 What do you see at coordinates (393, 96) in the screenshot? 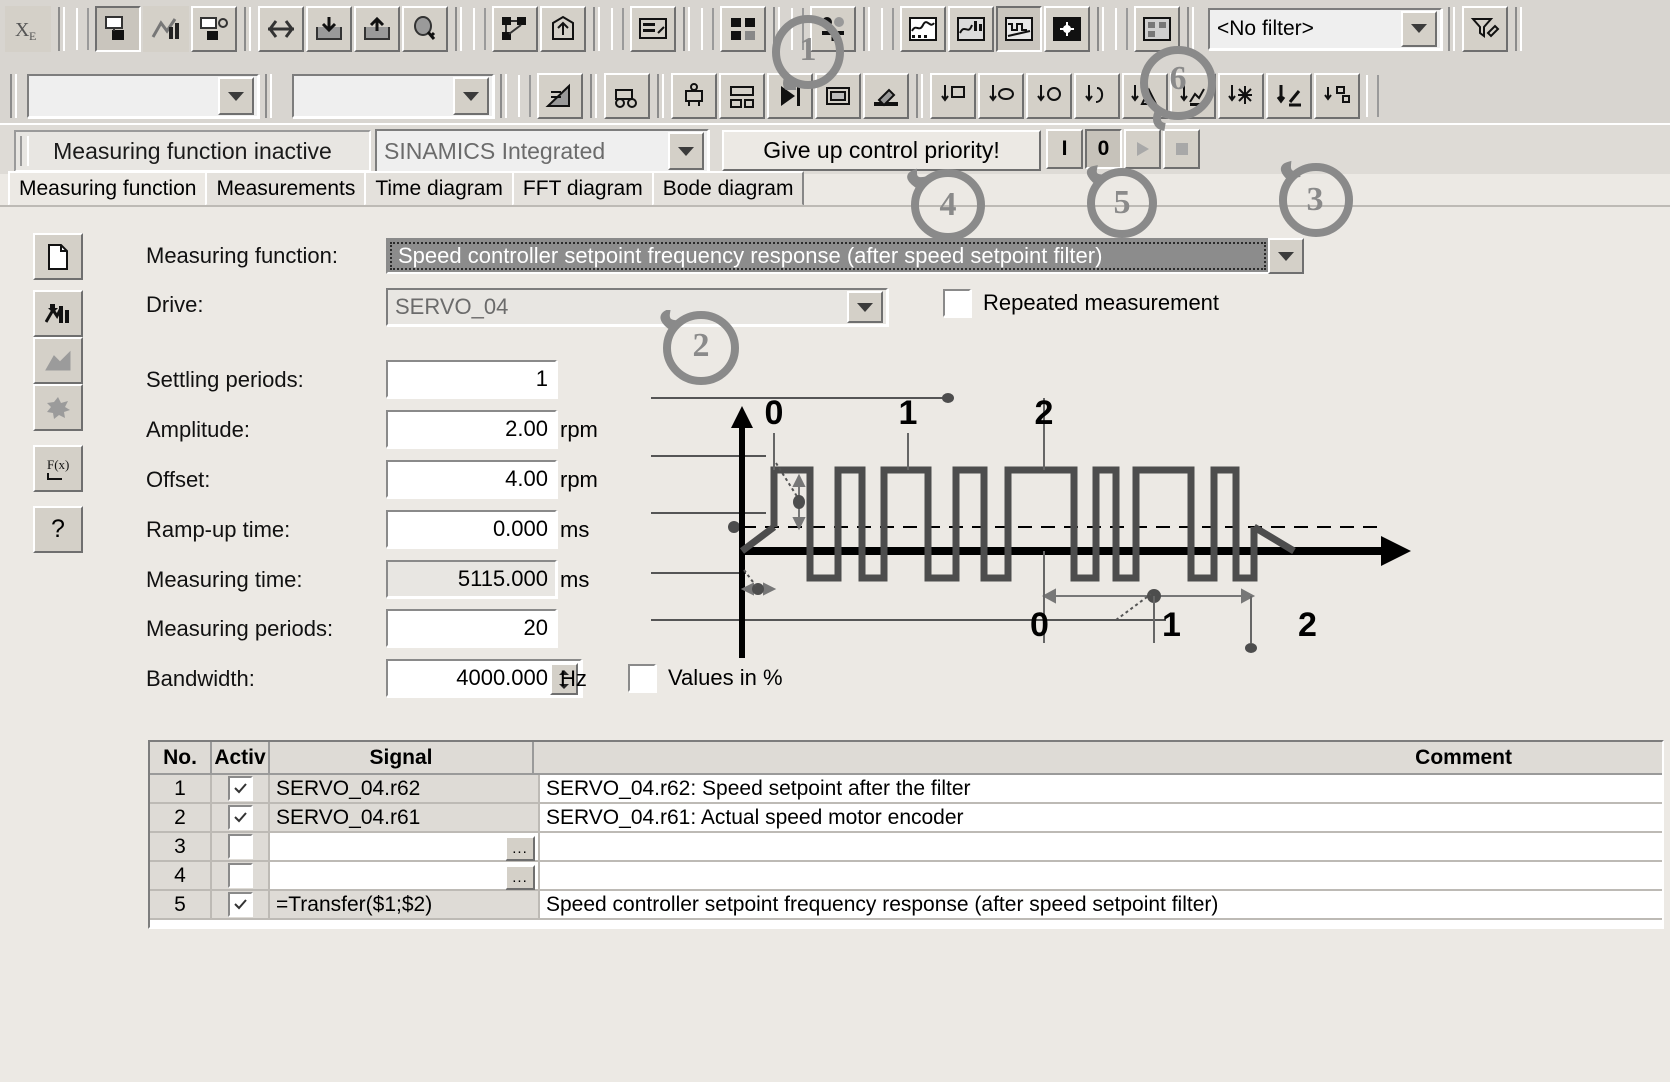
I see `device-combo` at bounding box center [393, 96].